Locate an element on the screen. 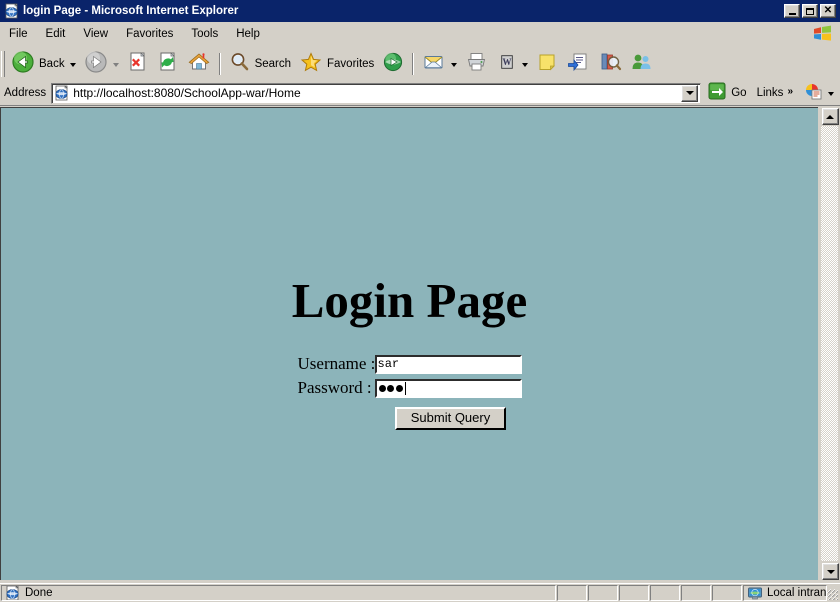 The height and width of the screenshot is (602, 840). scroll-down-wrap is located at coordinates (830, 571).